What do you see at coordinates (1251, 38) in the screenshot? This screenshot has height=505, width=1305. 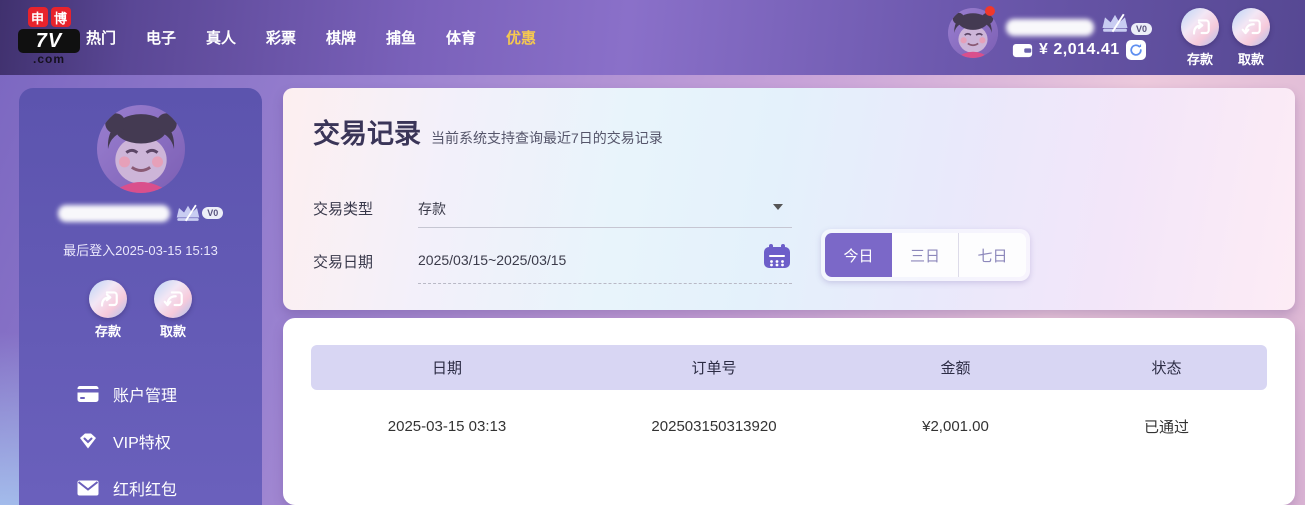 I see `withdraw-button-top: 取款` at bounding box center [1251, 38].